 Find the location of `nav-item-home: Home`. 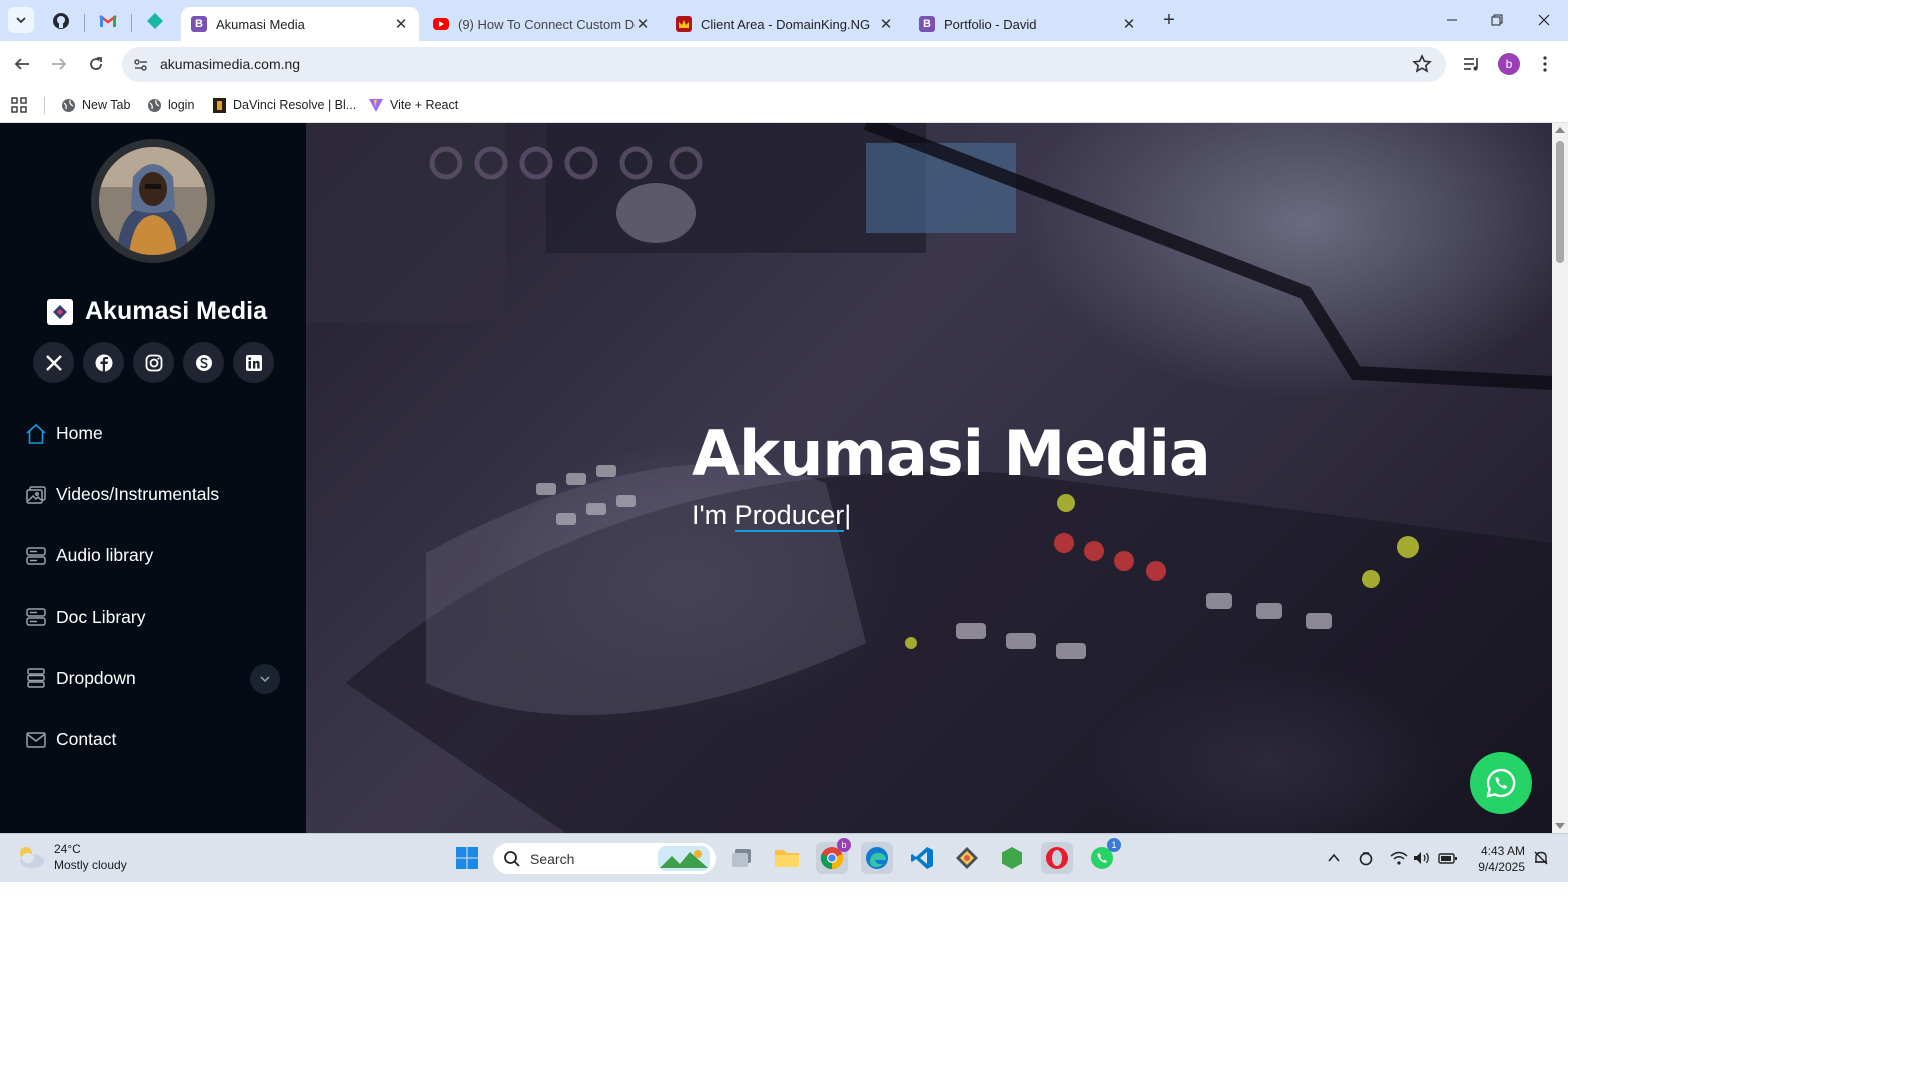

nav-item-home: Home is located at coordinates (154, 433).